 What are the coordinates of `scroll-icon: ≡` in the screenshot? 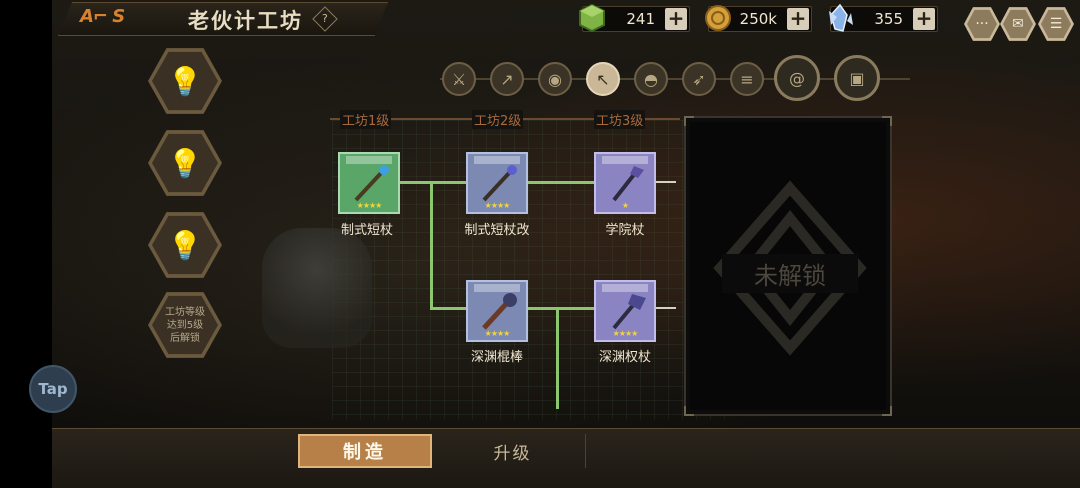 It's located at (747, 79).